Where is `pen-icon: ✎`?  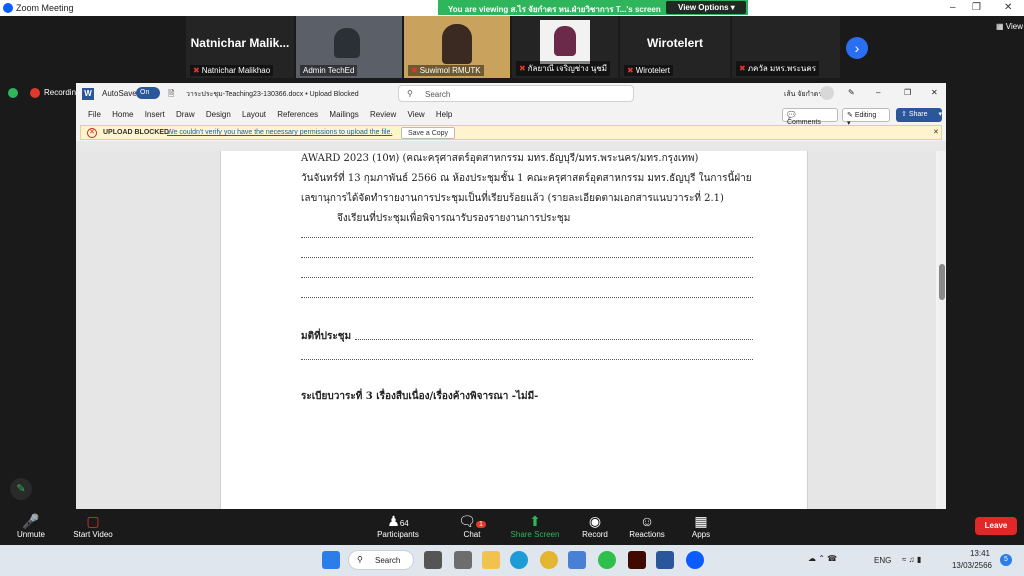 pen-icon: ✎ is located at coordinates (851, 92).